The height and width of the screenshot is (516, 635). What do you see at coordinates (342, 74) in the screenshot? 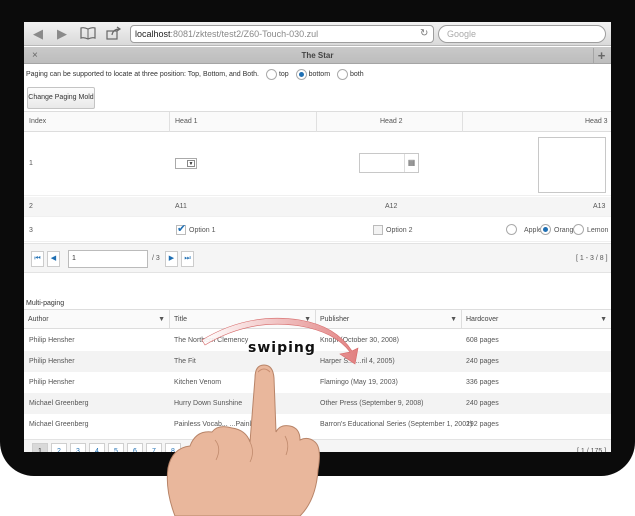
I see `radio-both` at bounding box center [342, 74].